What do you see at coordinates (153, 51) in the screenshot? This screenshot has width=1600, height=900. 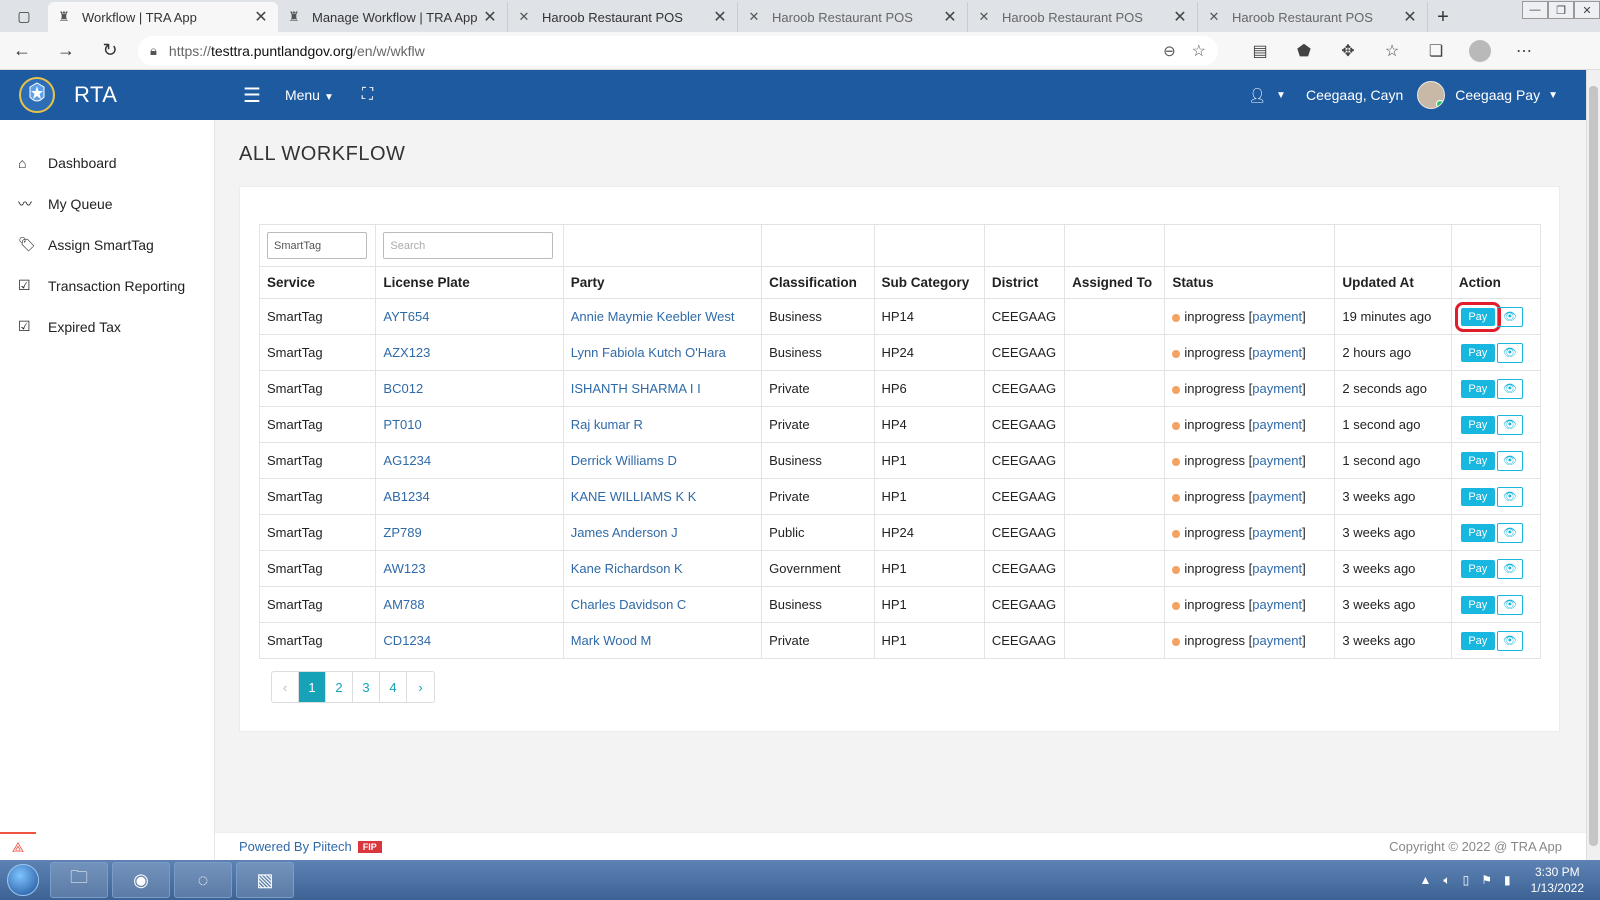 I see `lock-icon: 🔒︎` at bounding box center [153, 51].